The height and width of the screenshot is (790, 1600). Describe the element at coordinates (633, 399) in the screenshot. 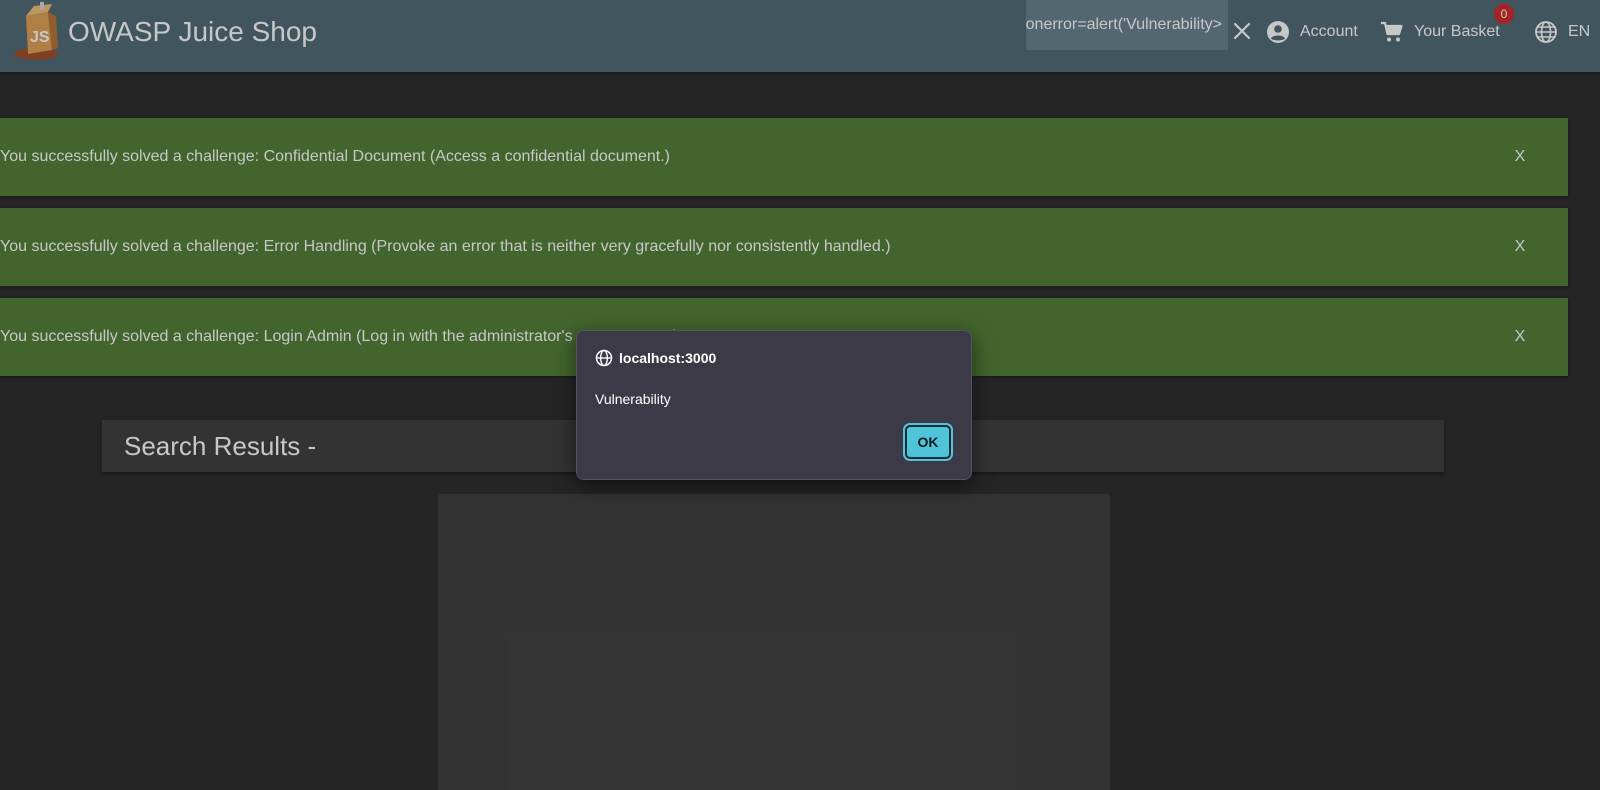

I see `dialog-message: Vulnerability` at that location.